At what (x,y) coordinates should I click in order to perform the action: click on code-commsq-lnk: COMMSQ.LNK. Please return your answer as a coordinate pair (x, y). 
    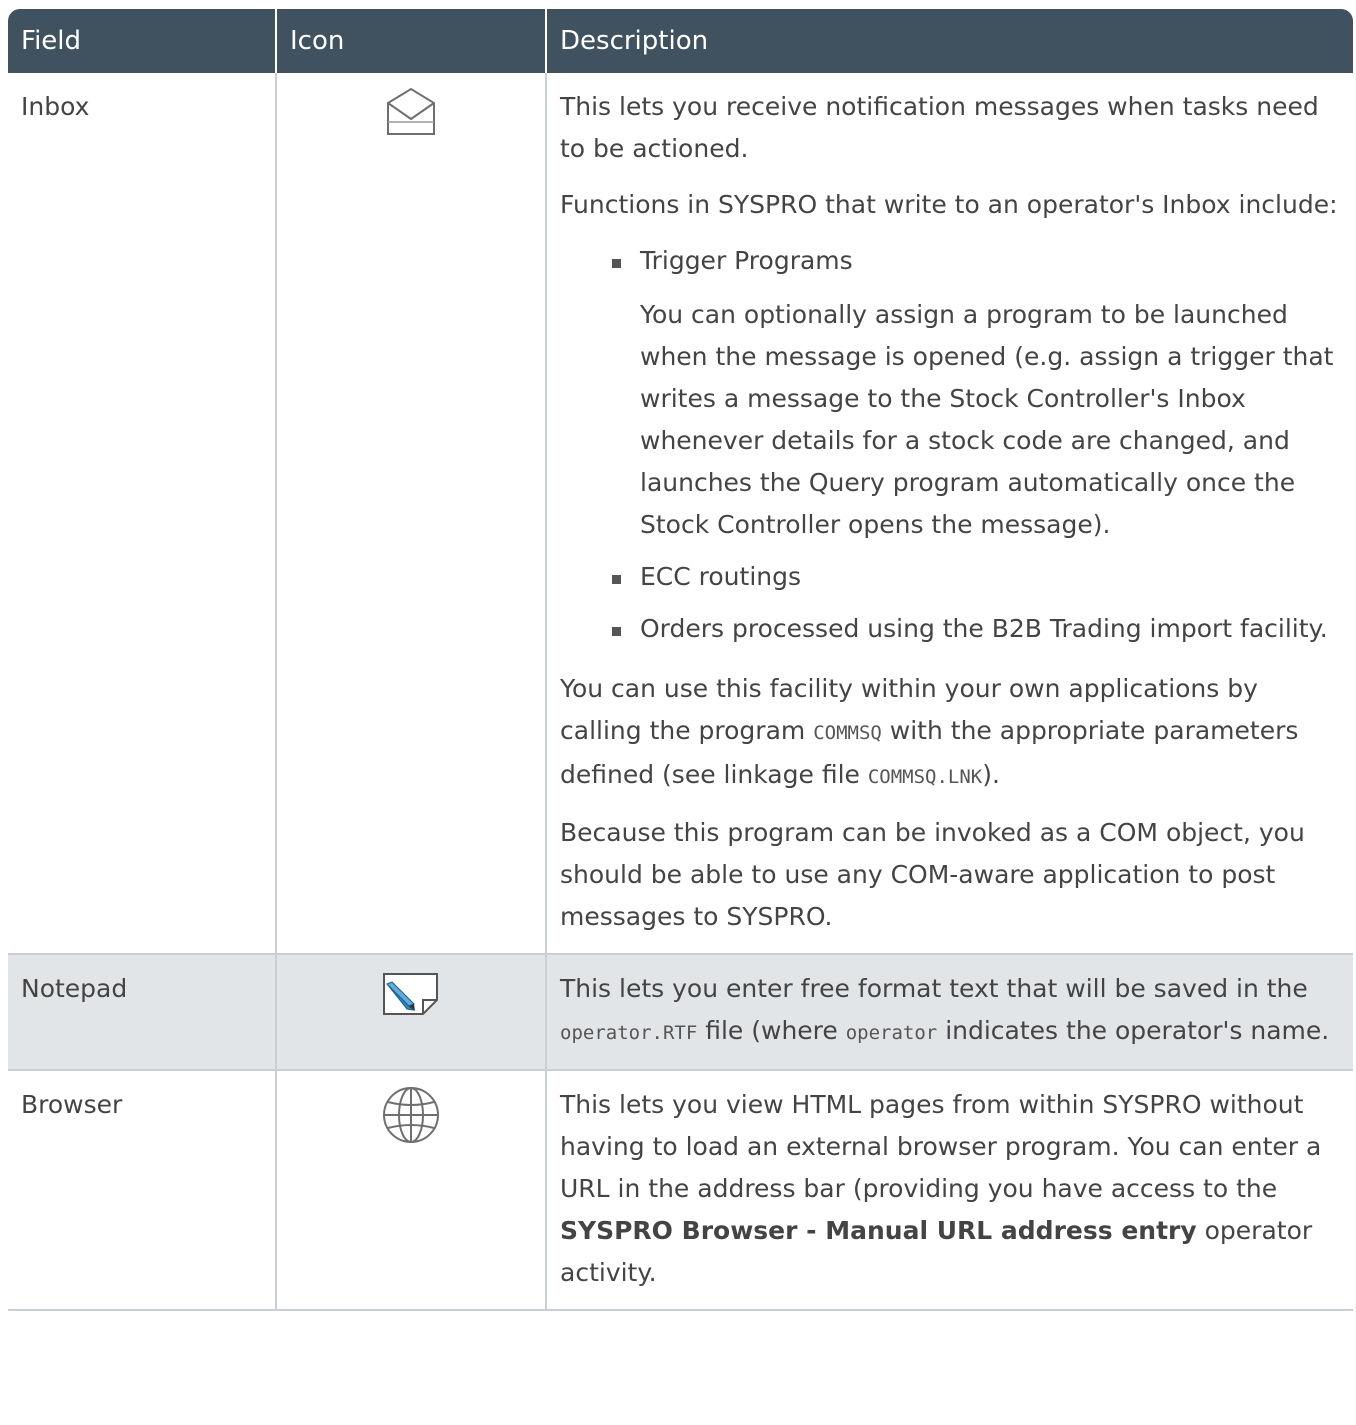
    Looking at the image, I should click on (925, 777).